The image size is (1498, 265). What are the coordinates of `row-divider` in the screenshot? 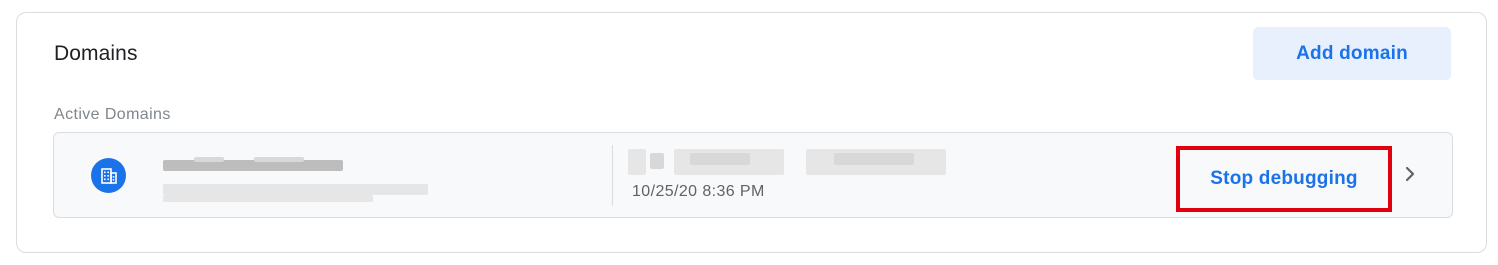 It's located at (612, 175).